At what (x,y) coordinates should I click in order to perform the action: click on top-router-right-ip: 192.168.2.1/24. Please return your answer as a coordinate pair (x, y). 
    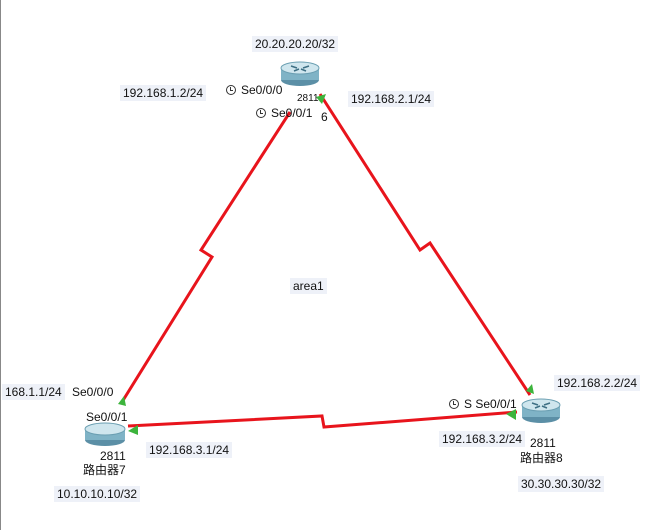
    Looking at the image, I should click on (391, 99).